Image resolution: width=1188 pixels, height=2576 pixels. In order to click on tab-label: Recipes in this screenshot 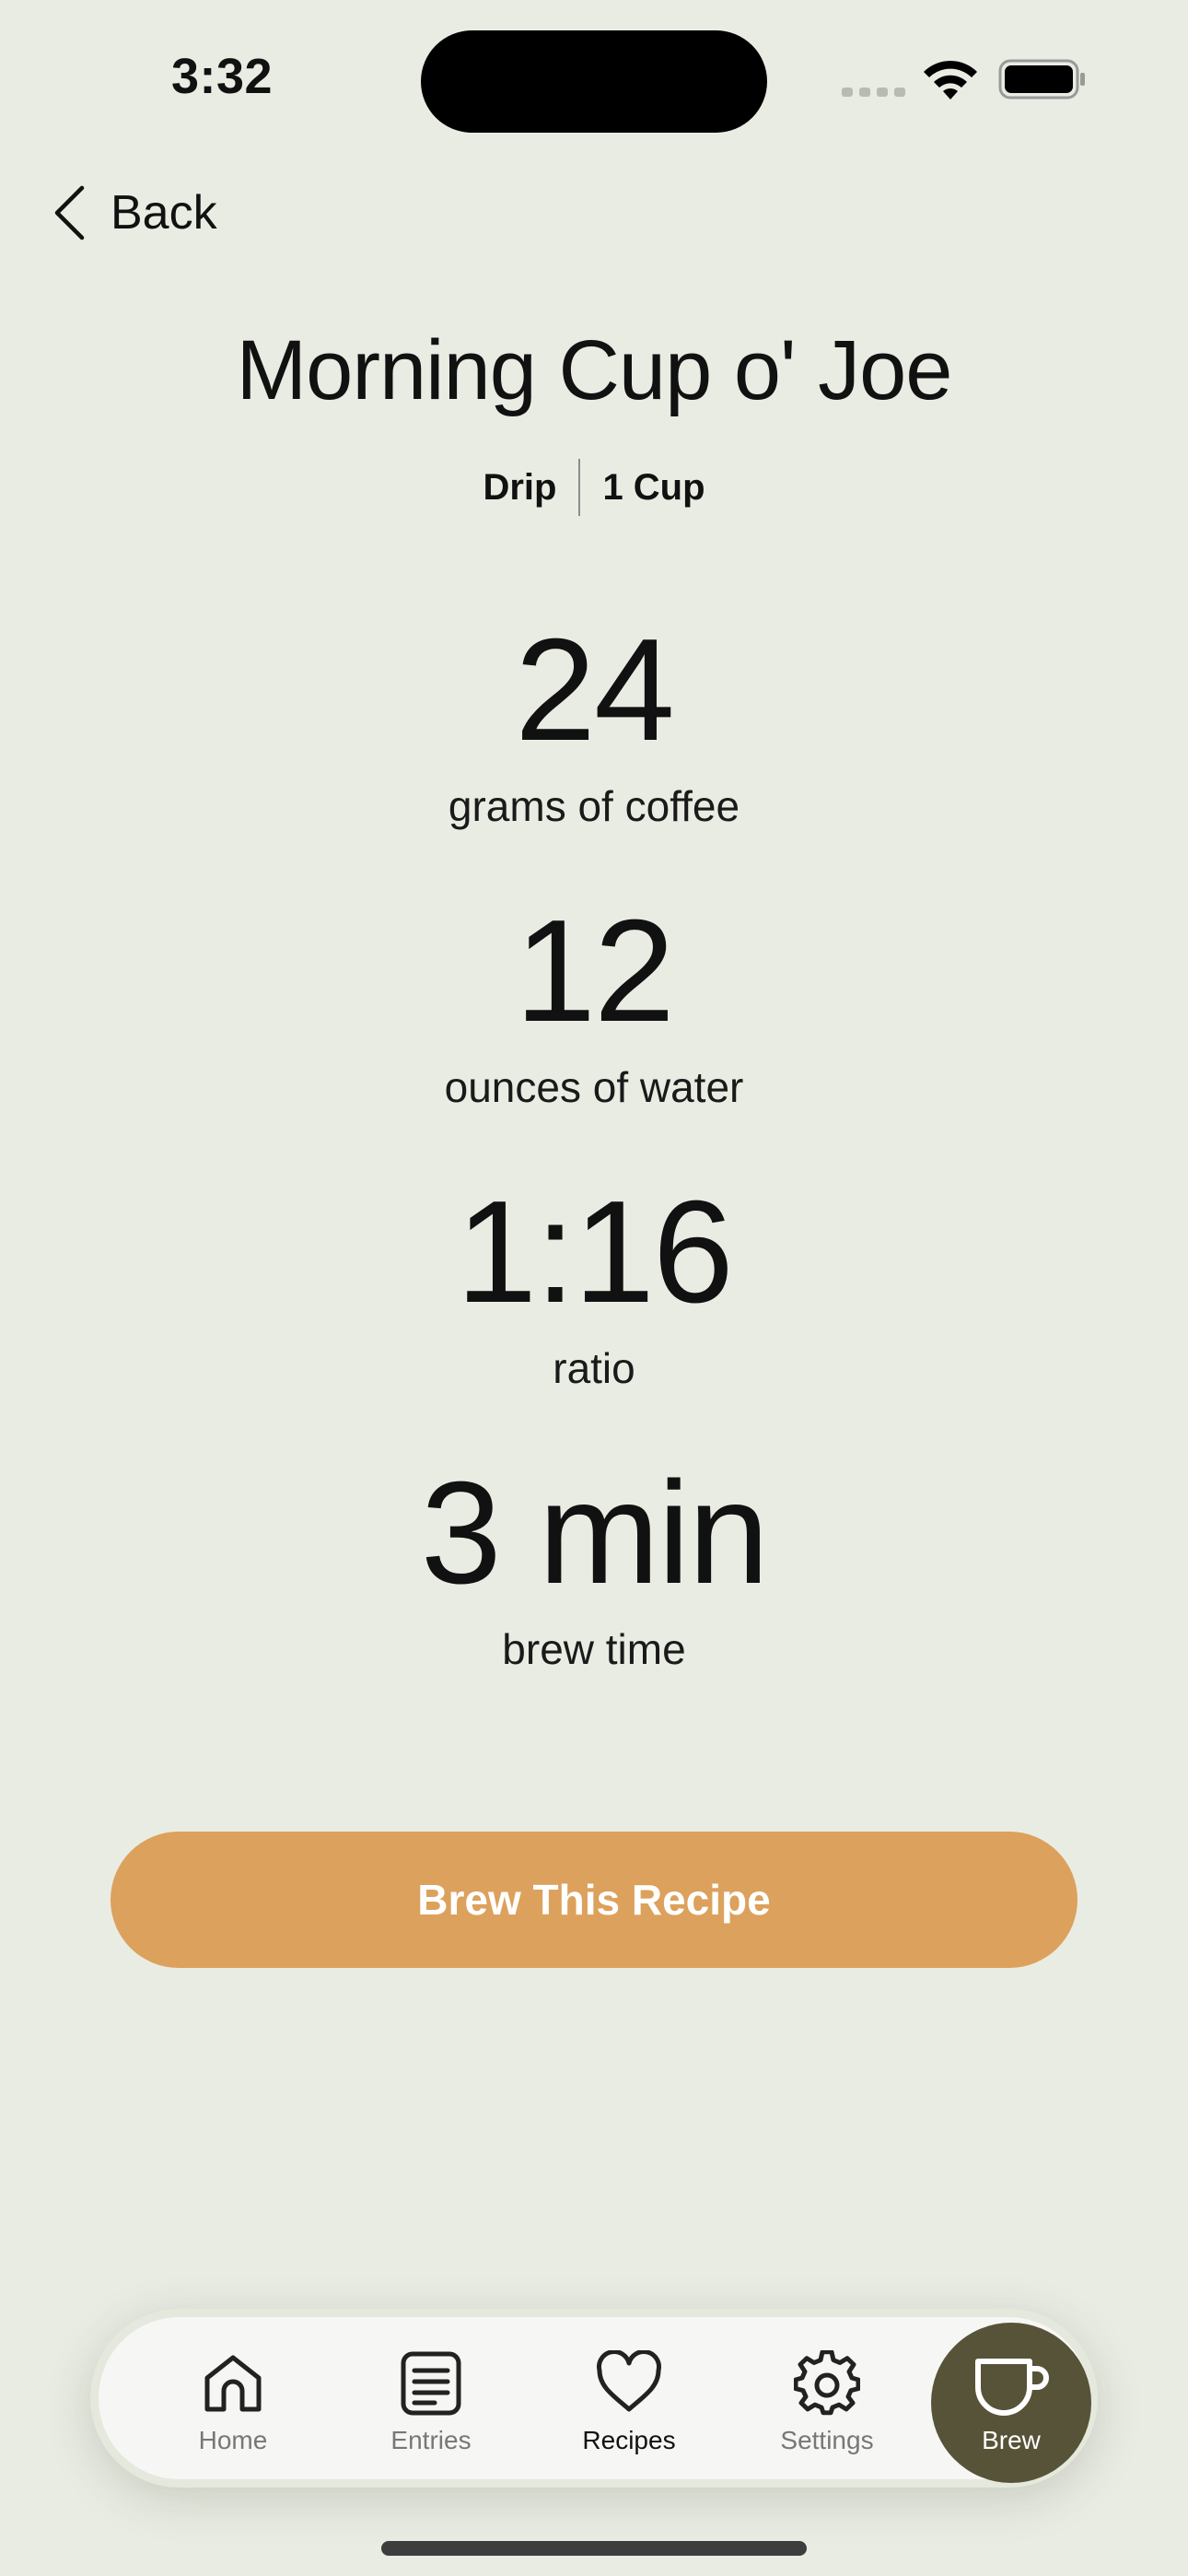, I will do `click(629, 2440)`.